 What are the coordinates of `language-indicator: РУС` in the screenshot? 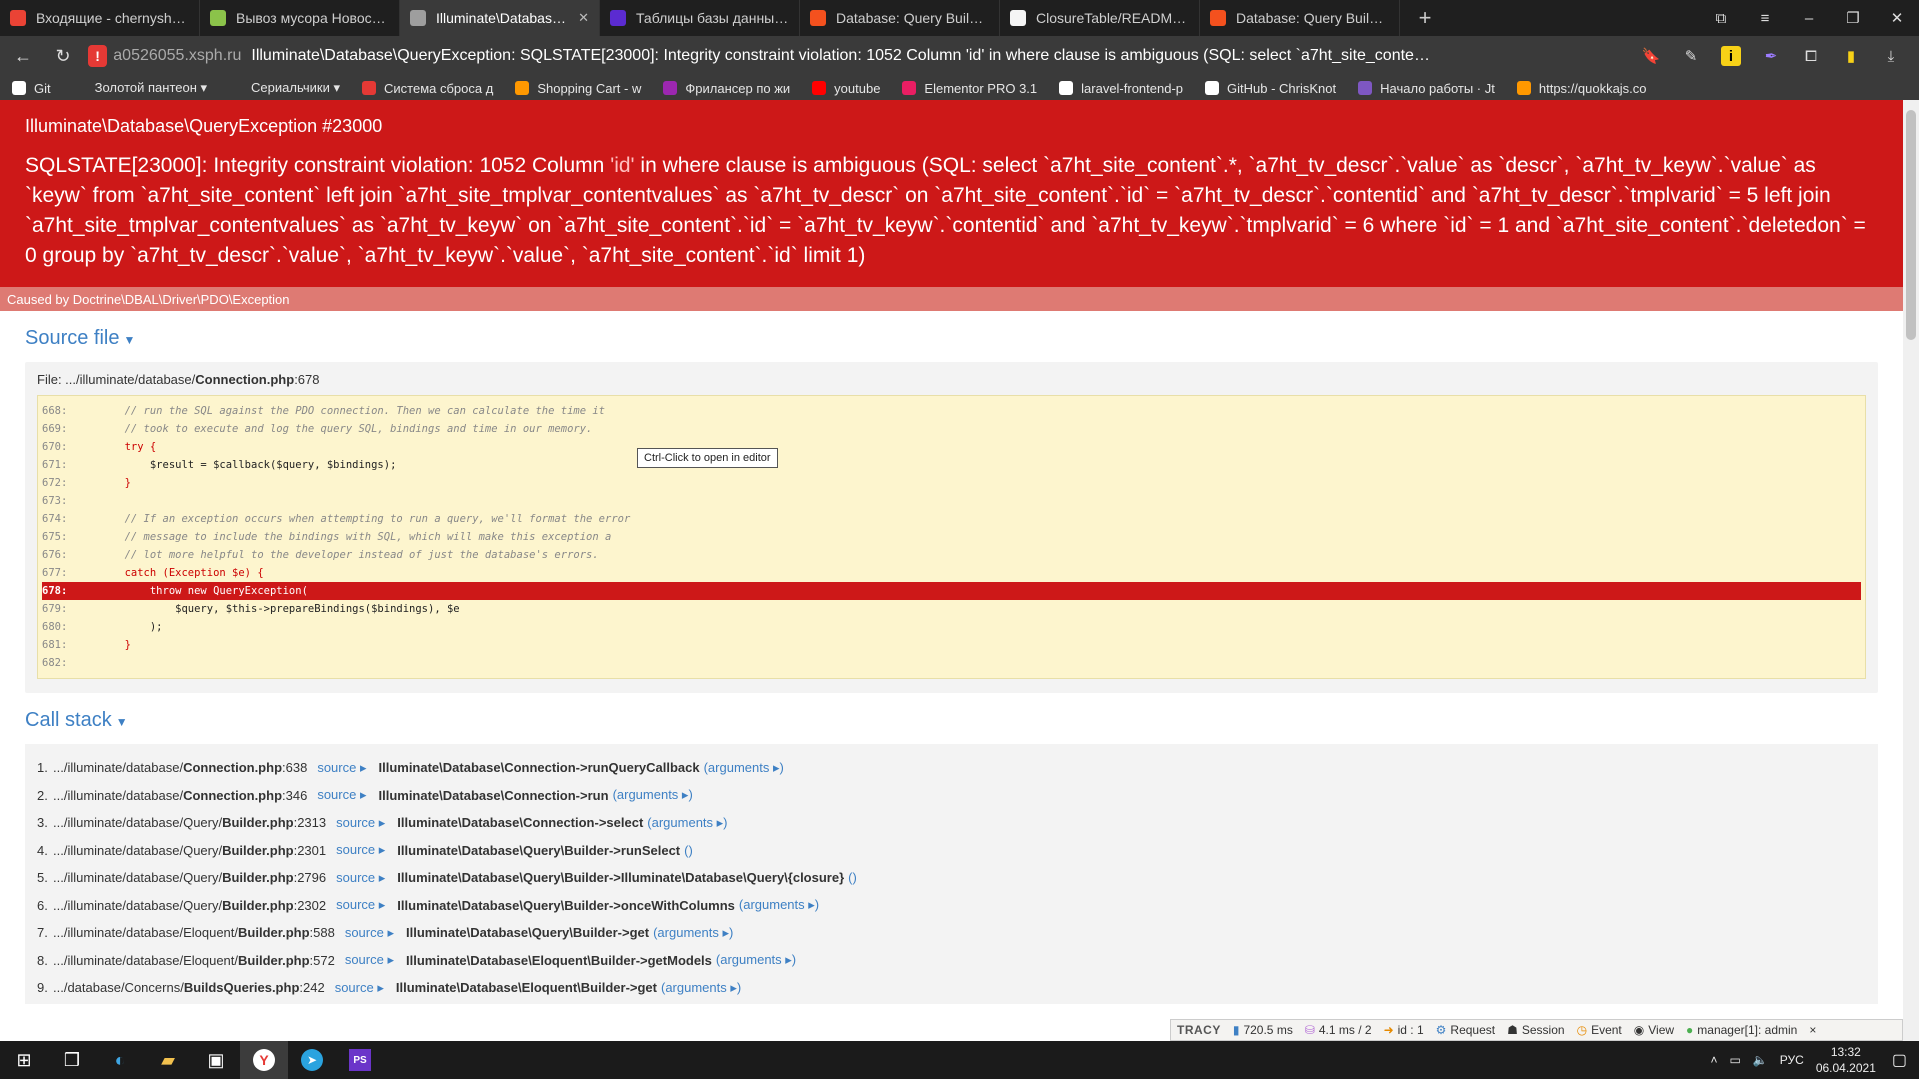 It's located at (1792, 1060).